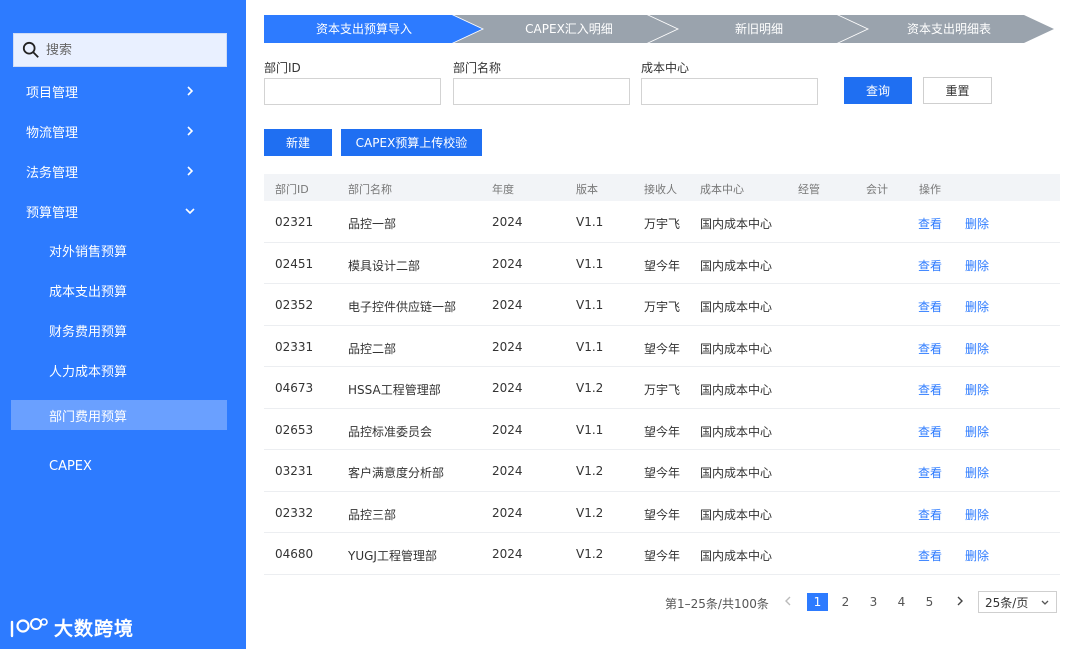 The width and height of the screenshot is (1080, 649). I want to click on prev-page-icon, so click(788, 601).